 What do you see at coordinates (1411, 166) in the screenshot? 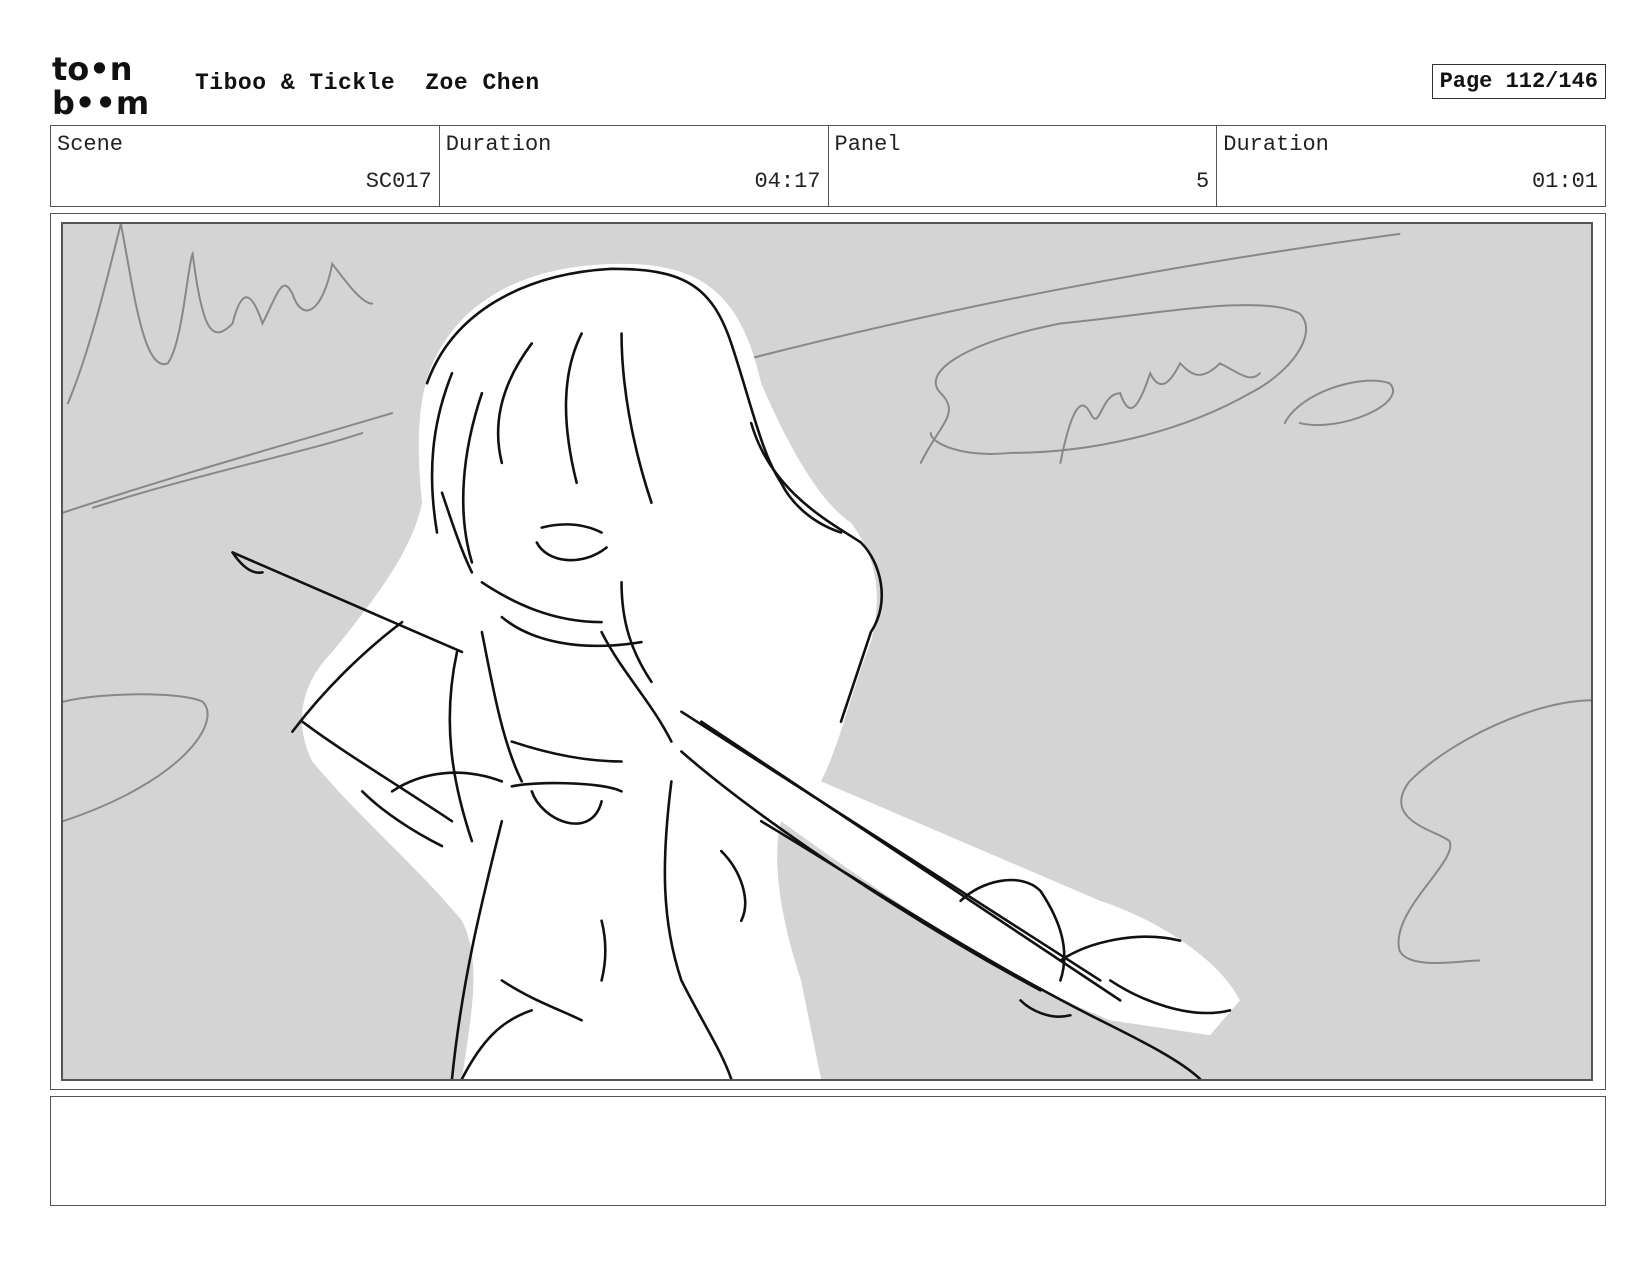
I see `panel-duration-cell: Duration 01:01` at bounding box center [1411, 166].